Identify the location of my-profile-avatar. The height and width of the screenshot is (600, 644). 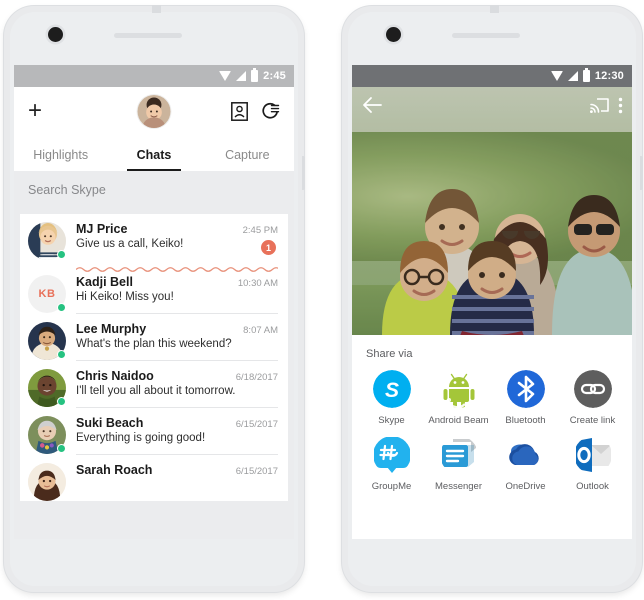
(154, 111).